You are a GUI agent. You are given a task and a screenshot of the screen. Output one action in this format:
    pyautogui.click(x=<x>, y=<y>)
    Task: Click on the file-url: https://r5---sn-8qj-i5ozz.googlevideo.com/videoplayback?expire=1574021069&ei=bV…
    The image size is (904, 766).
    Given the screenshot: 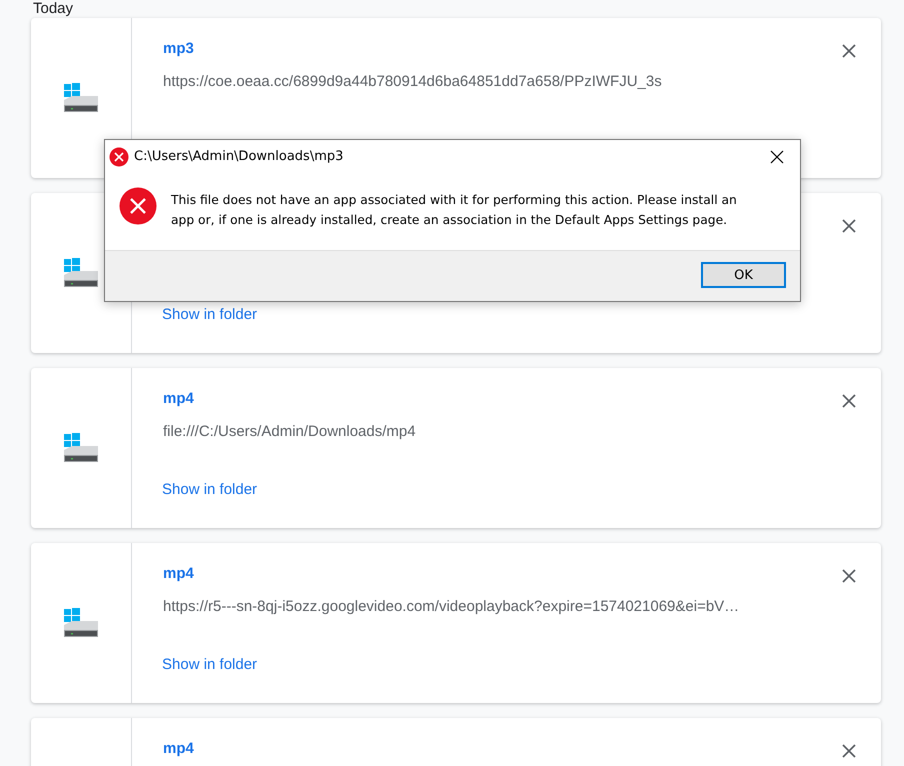 What is the action you would take?
    pyautogui.click(x=451, y=606)
    